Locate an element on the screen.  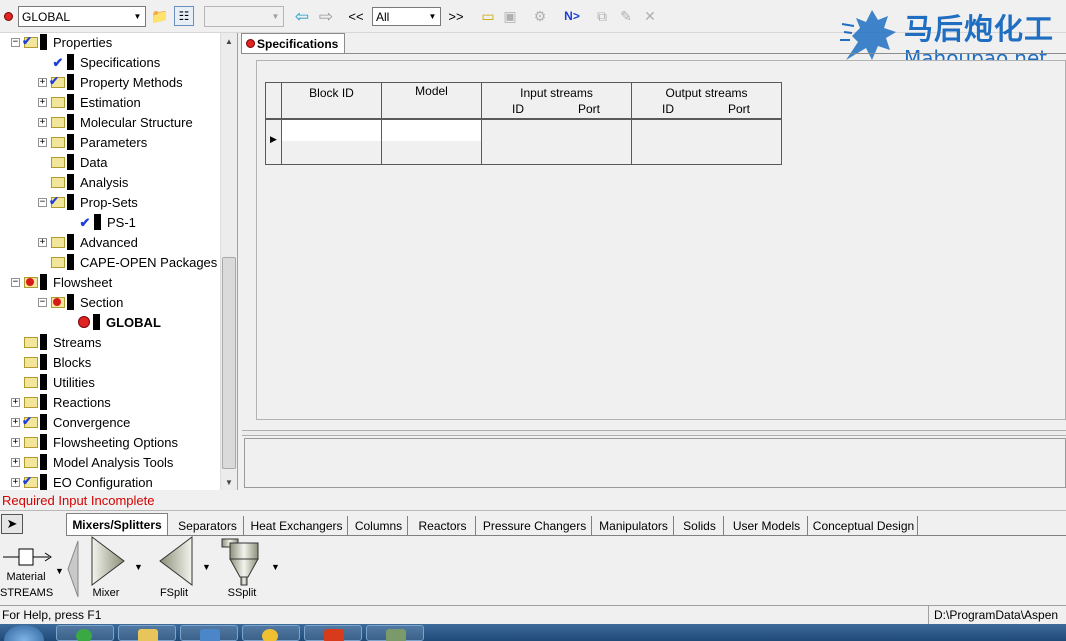
fsplit-tool: FSplit is located at coordinates (174, 568).